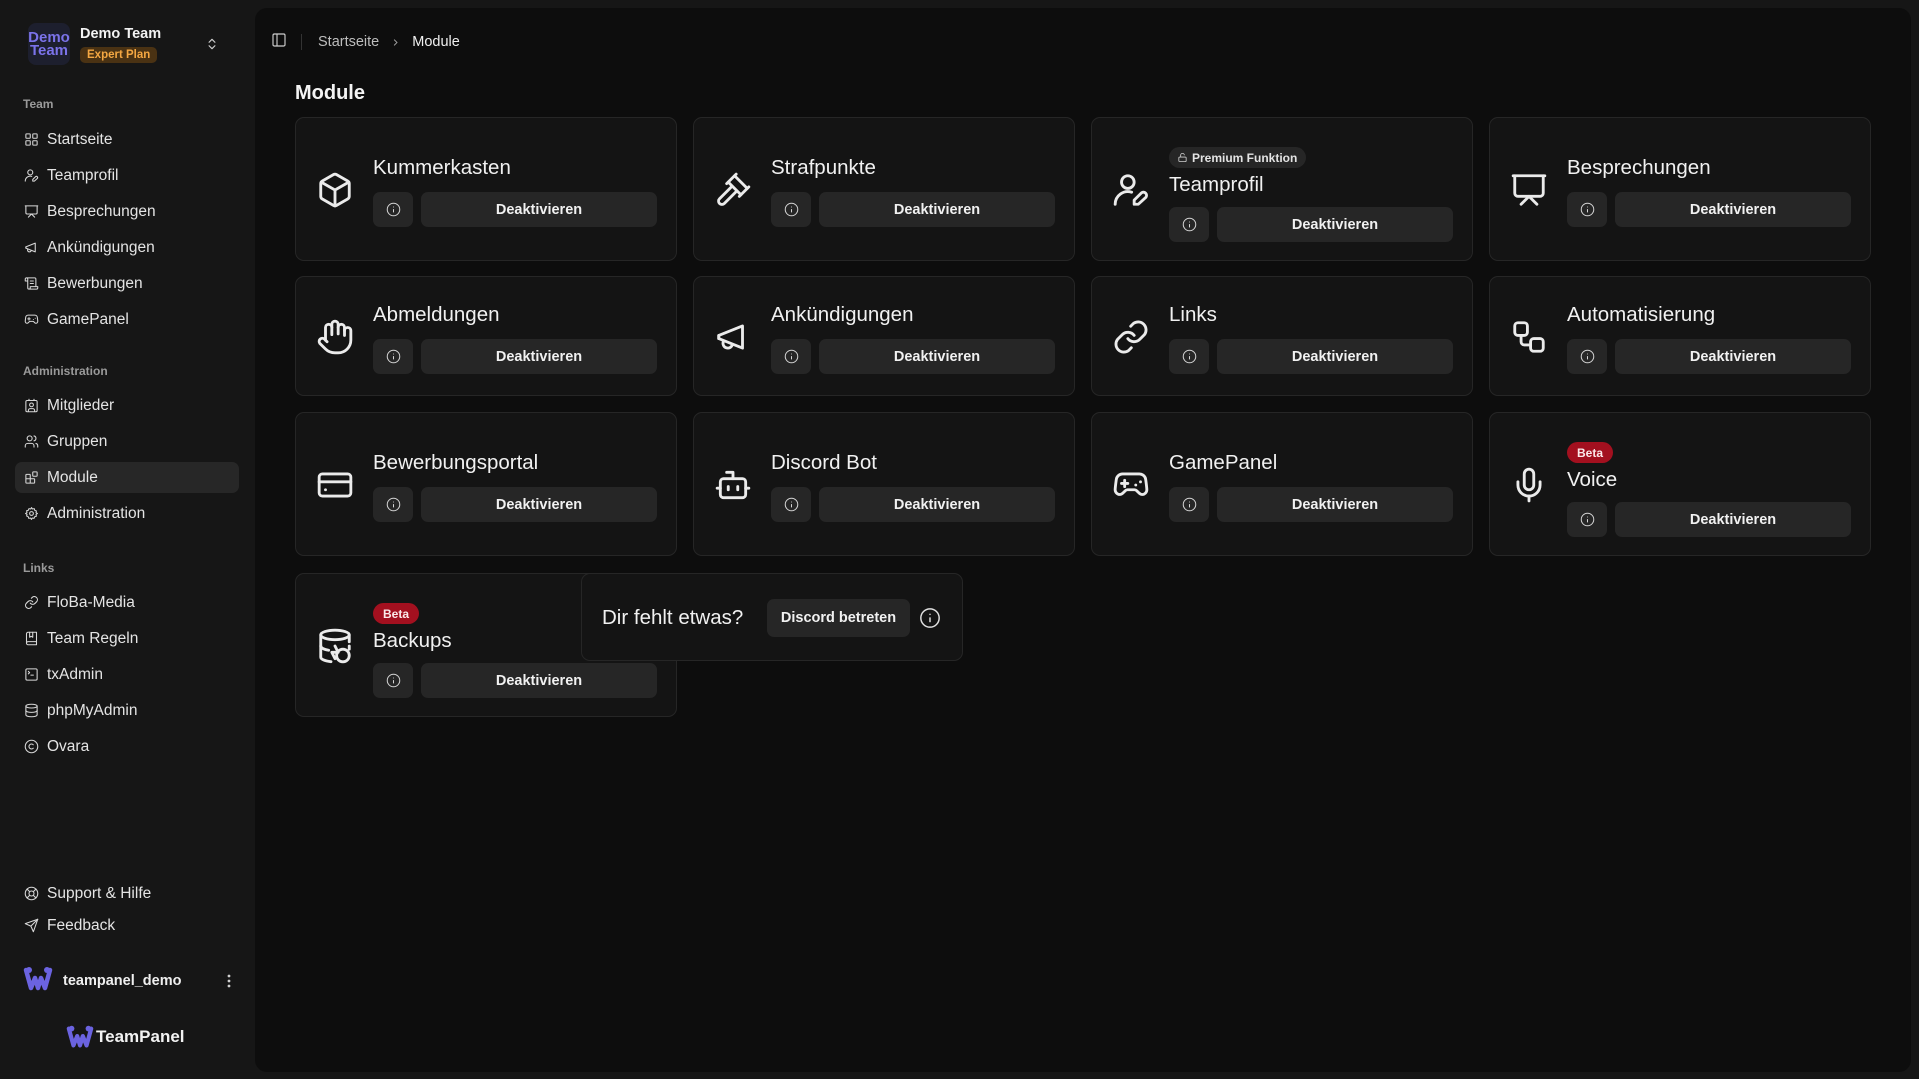  What do you see at coordinates (127, 441) in the screenshot?
I see `sidebar-item-gruppen: Gruppen` at bounding box center [127, 441].